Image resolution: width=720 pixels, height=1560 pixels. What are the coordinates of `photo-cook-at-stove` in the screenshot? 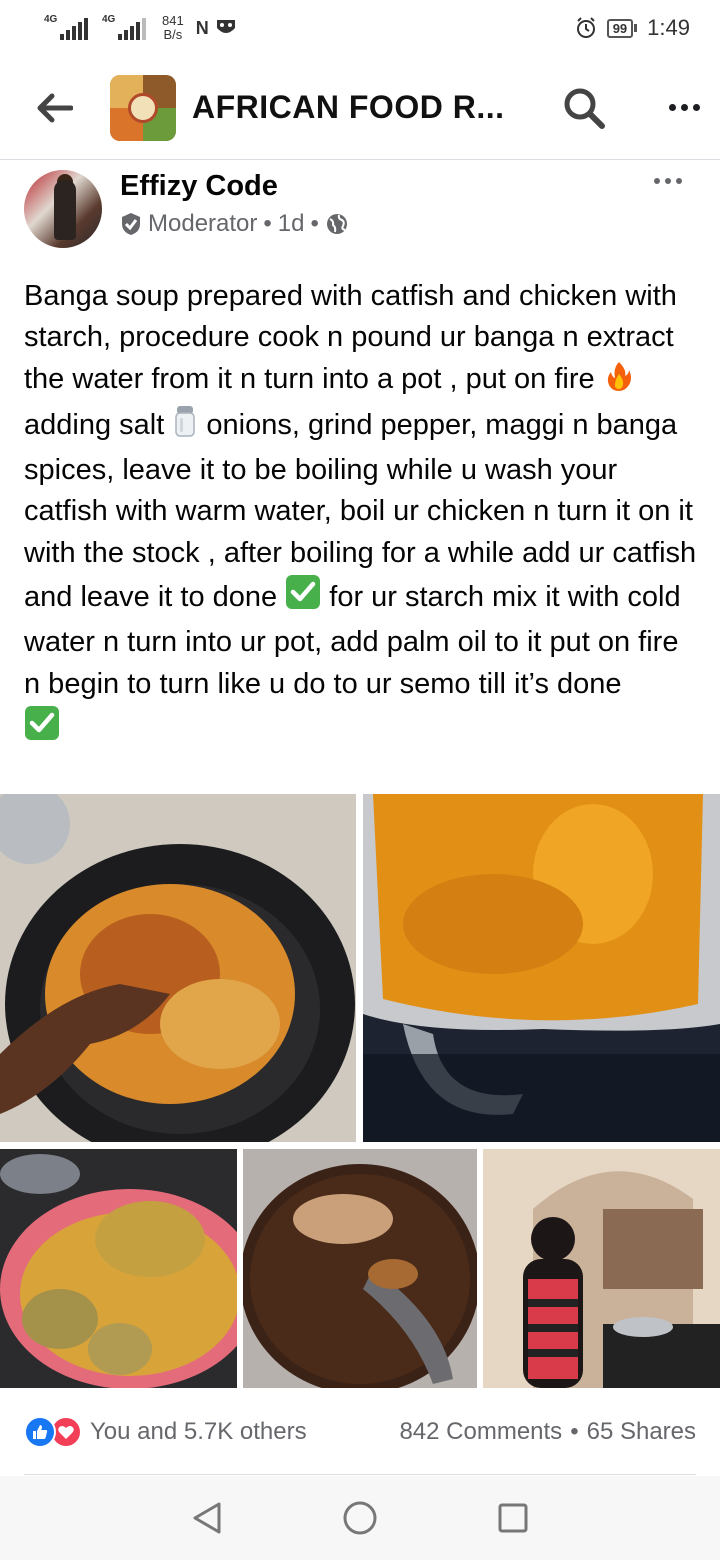 It's located at (601, 1268).